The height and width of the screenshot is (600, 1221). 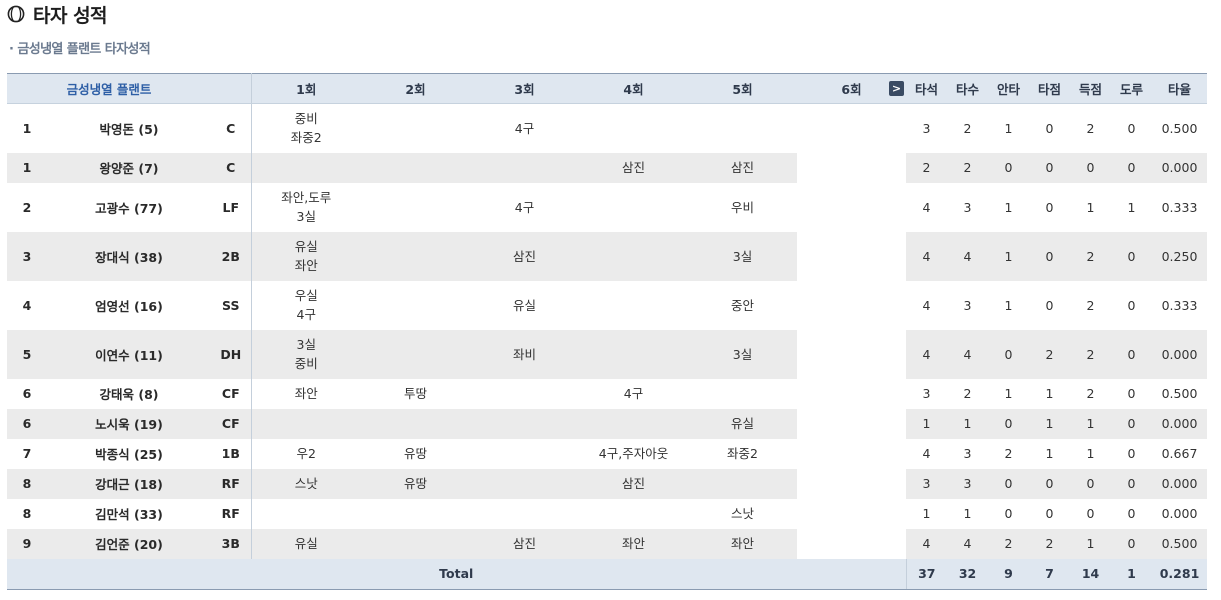 What do you see at coordinates (607, 513) in the screenshot?
I see `table-row: 8 김만석 (33) RF 스낫 1 1 0 0 0 0 0.000` at bounding box center [607, 513].